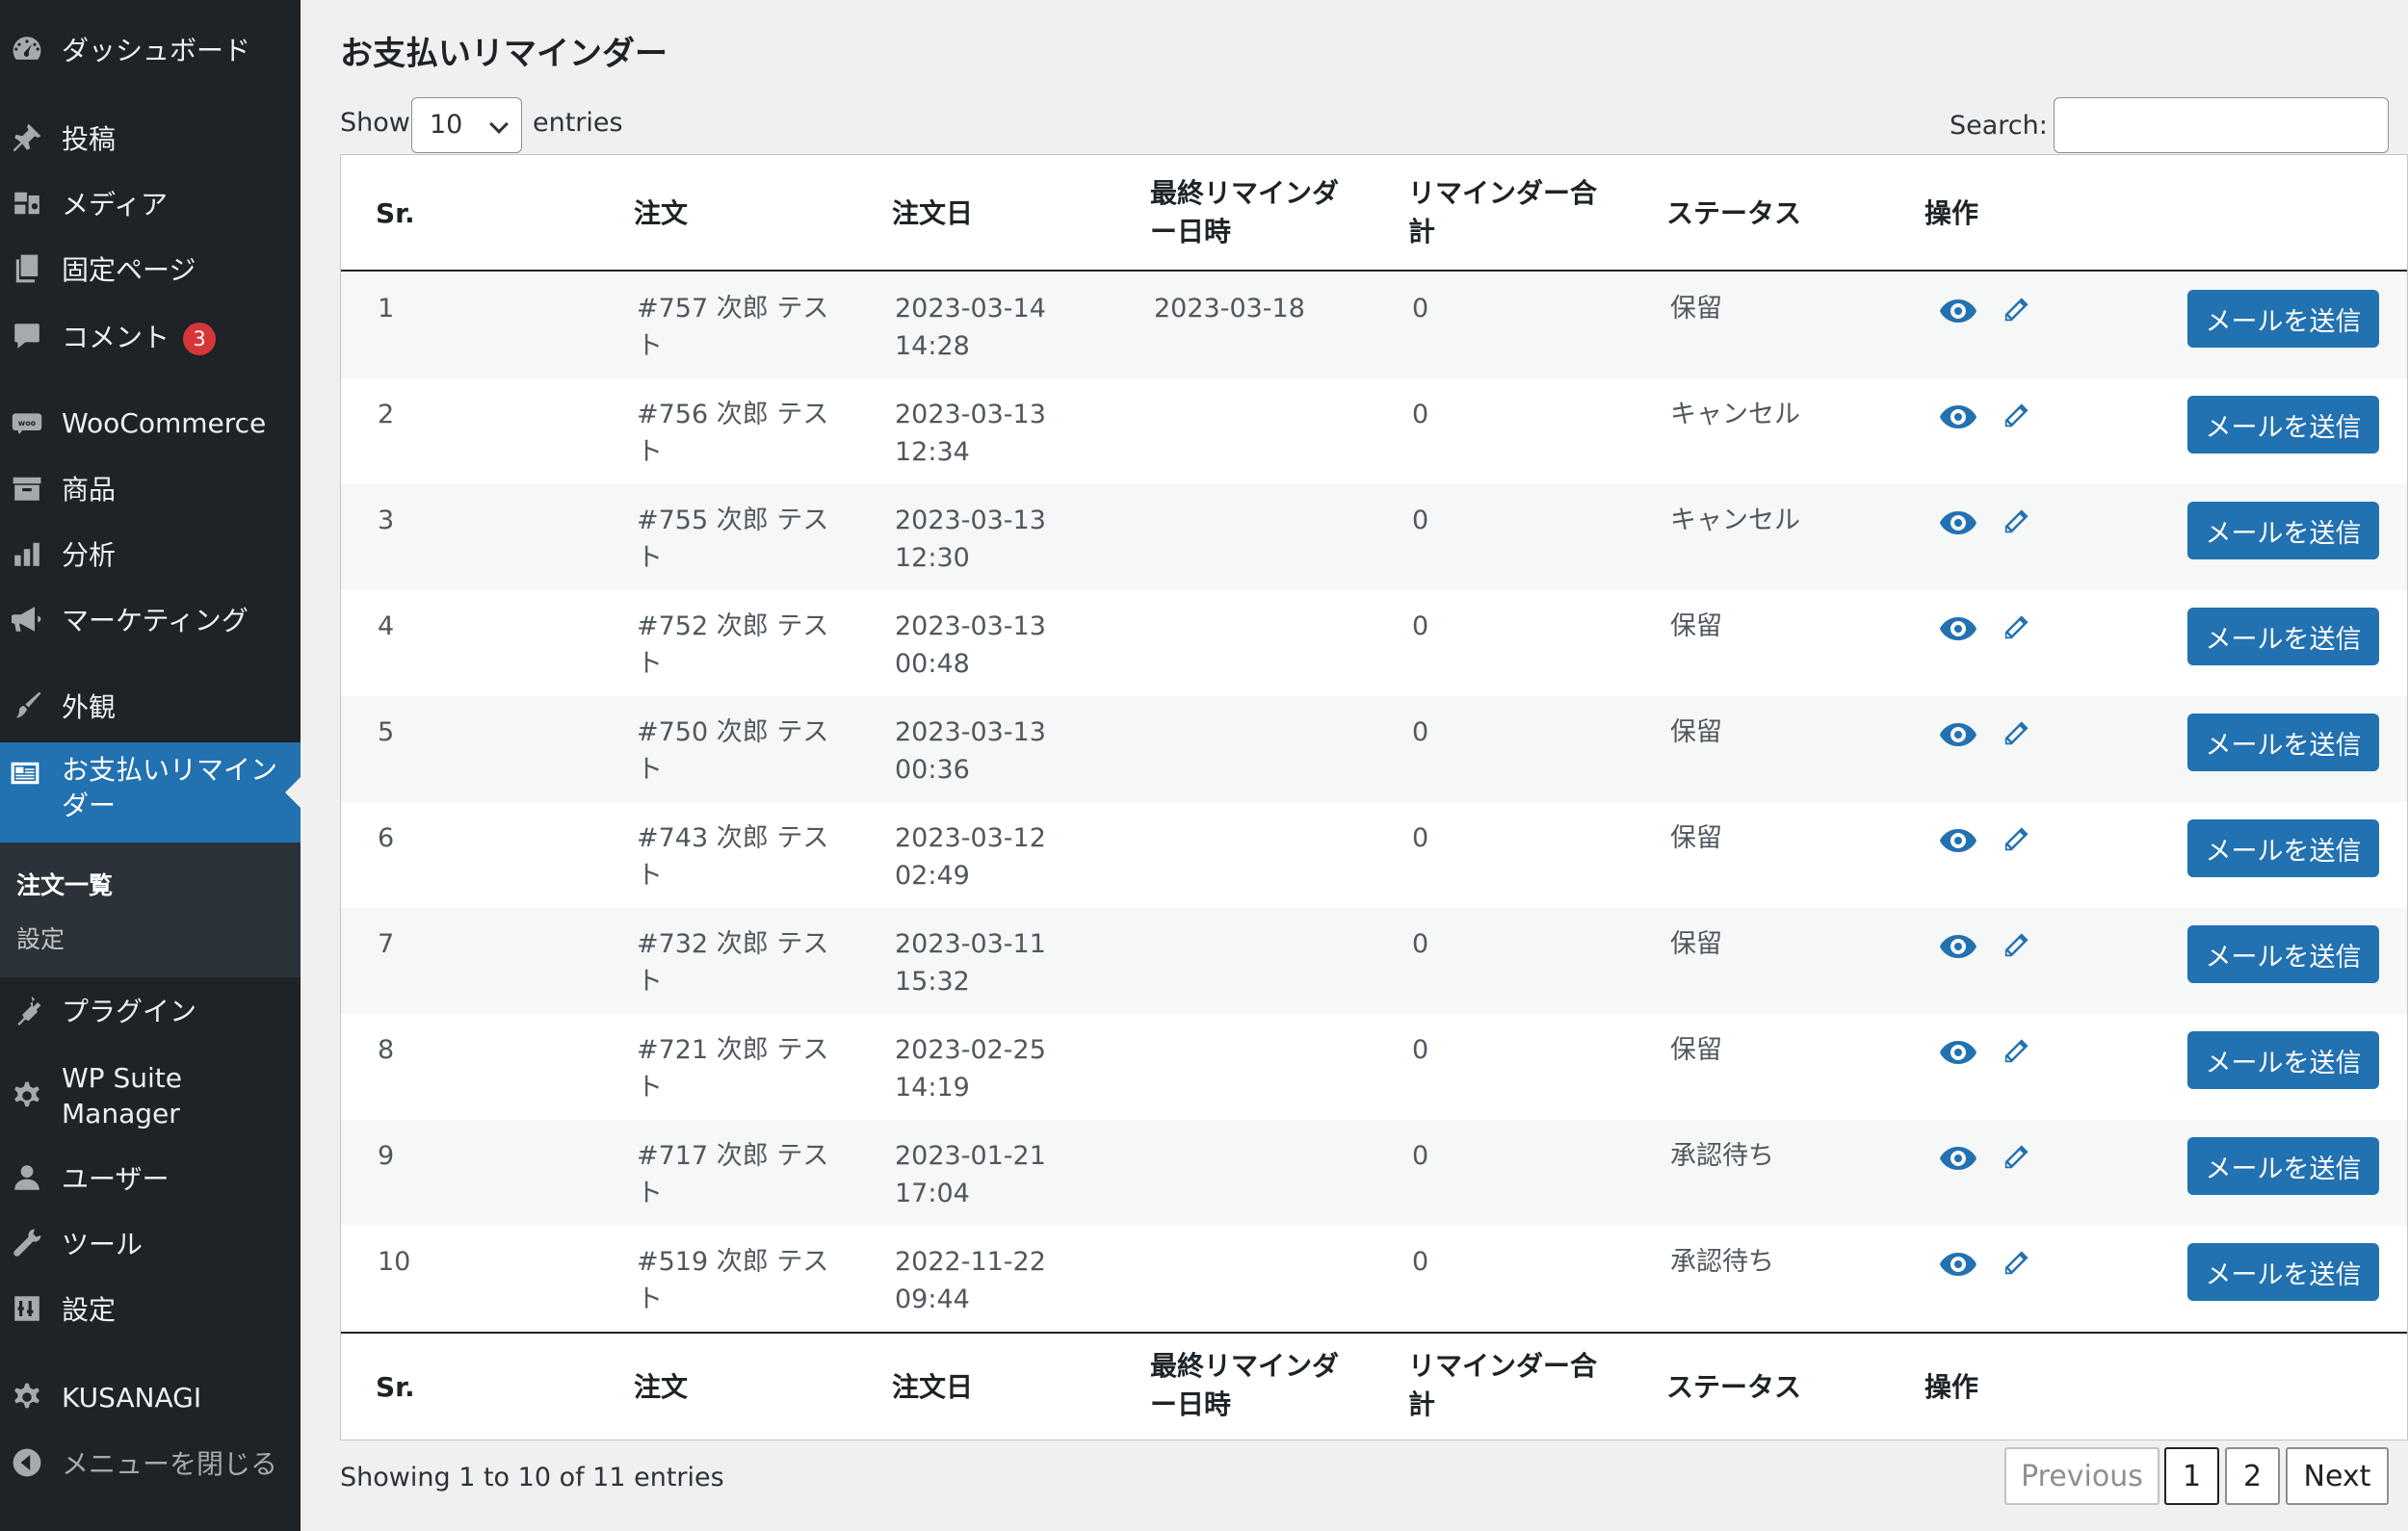 This screenshot has height=1531, width=2408. I want to click on bar-chart-icon, so click(27, 553).